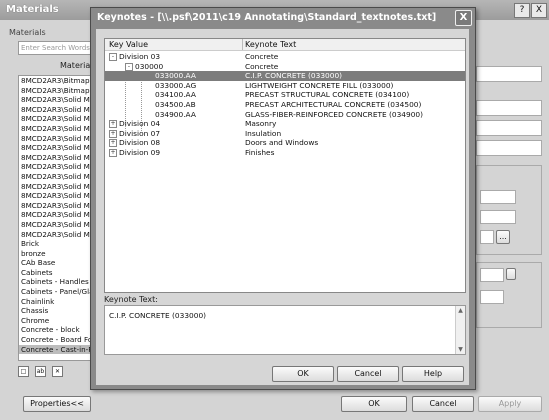 The width and height of the screenshot is (549, 420). I want to click on tree-row: -030000 Concrete, so click(285, 67).